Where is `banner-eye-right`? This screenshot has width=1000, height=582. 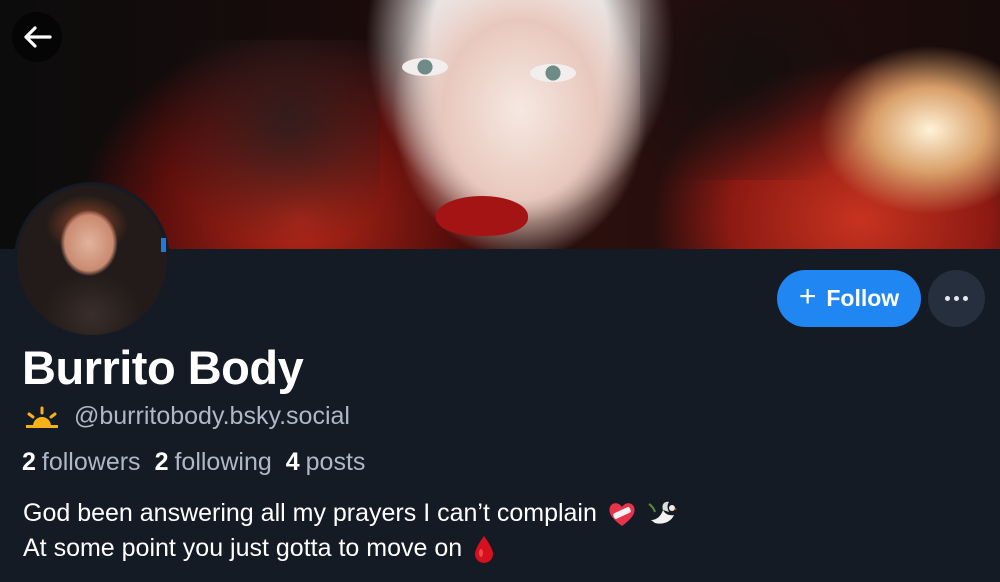
banner-eye-right is located at coordinates (553, 73).